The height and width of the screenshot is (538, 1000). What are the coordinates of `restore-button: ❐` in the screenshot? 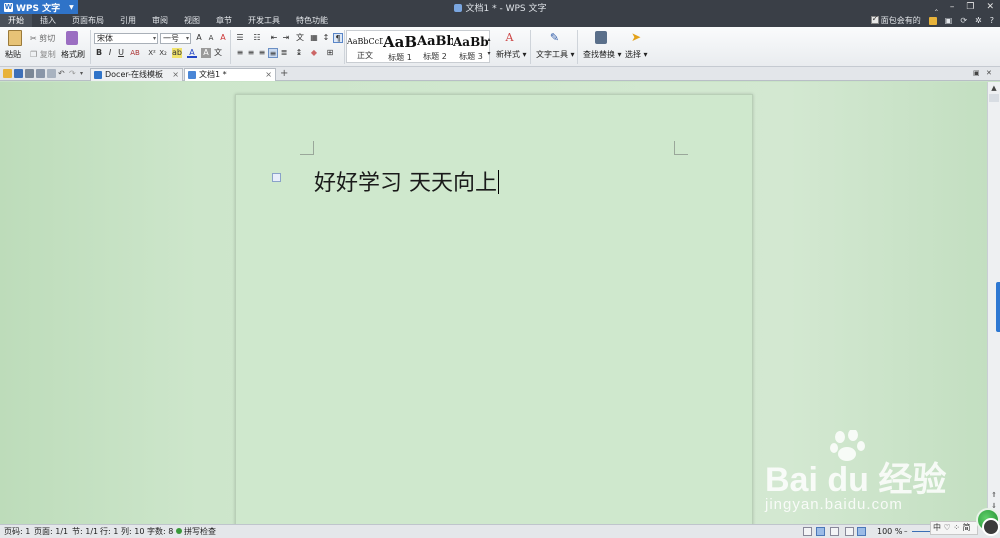 It's located at (970, 7).